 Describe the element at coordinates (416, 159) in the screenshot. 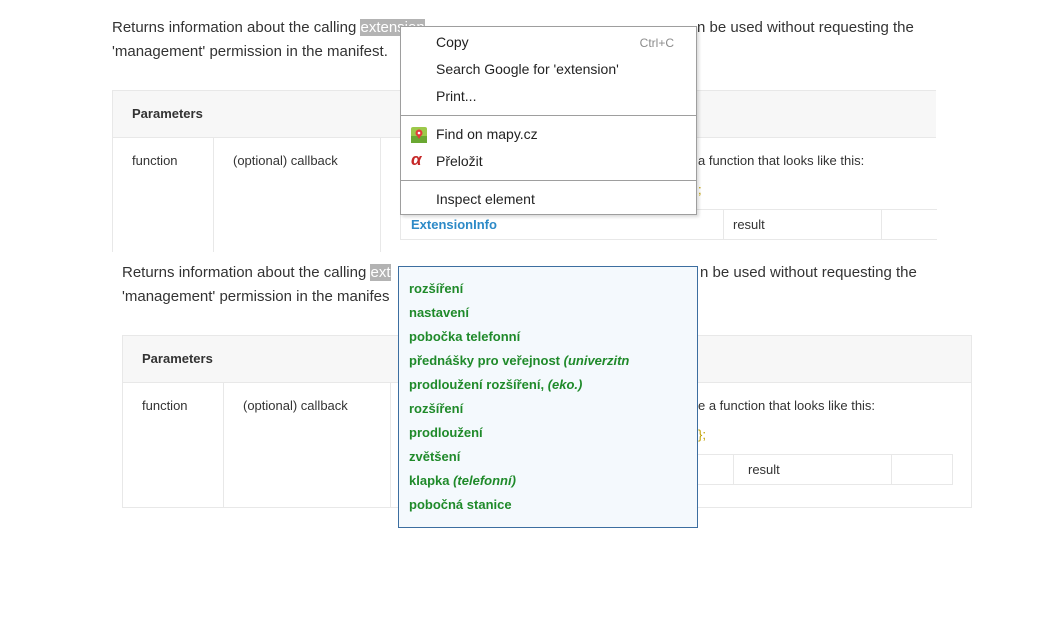

I see `alpha-translate-icon: α` at that location.